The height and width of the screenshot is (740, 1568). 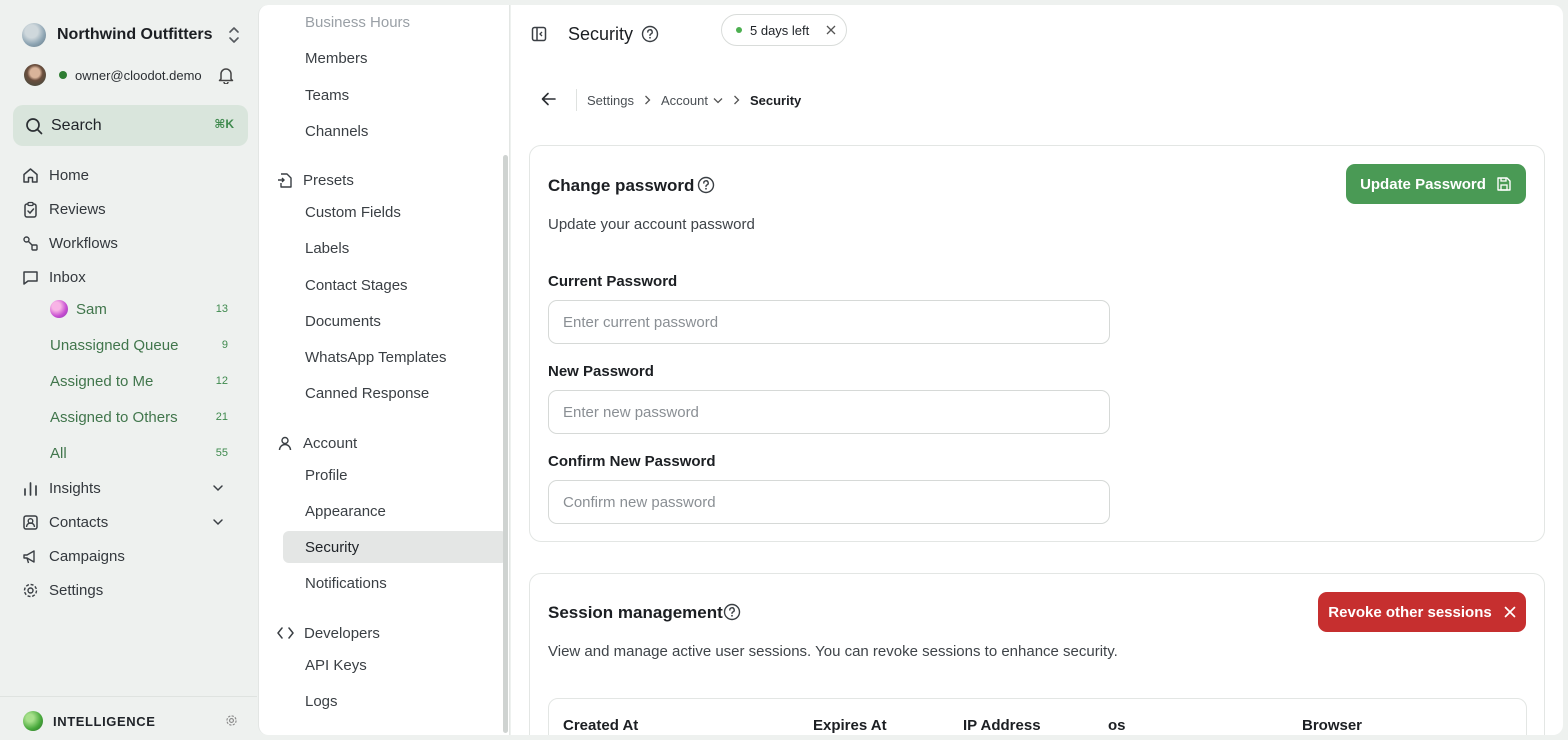 What do you see at coordinates (326, 475) in the screenshot?
I see `settings-item-profile: Profile` at bounding box center [326, 475].